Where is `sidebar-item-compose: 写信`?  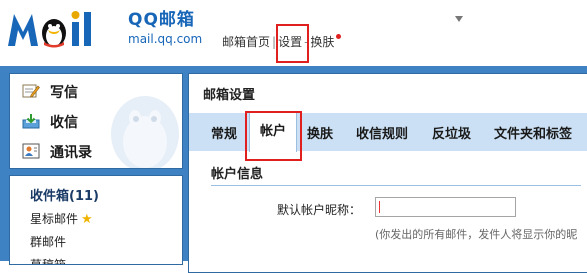 sidebar-item-compose: 写信 is located at coordinates (102, 91).